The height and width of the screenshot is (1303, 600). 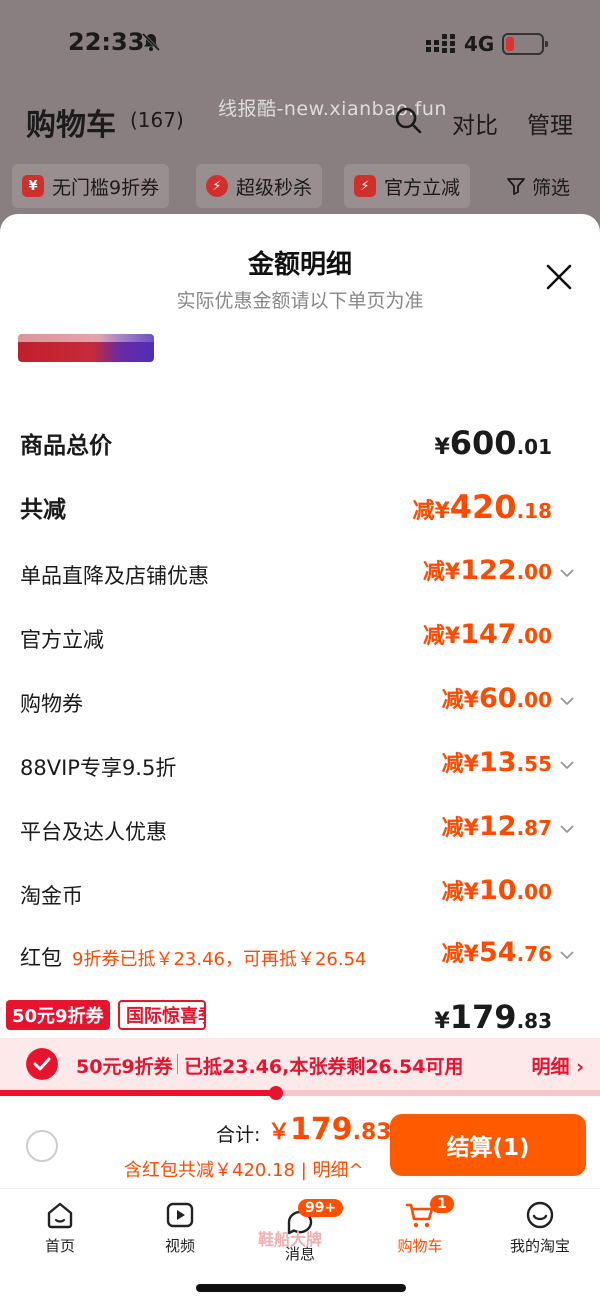 I want to click on tab-profile: 我的淘宝, so click(x=540, y=1227).